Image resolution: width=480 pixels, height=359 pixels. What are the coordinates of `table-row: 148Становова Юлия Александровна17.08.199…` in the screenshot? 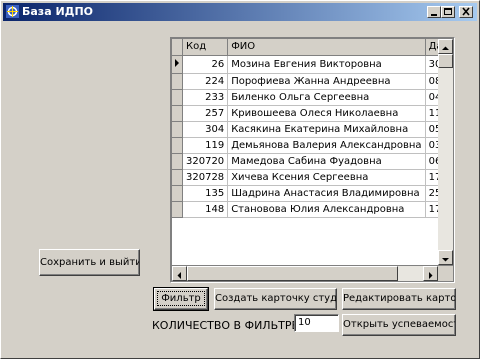 It's located at (305, 209).